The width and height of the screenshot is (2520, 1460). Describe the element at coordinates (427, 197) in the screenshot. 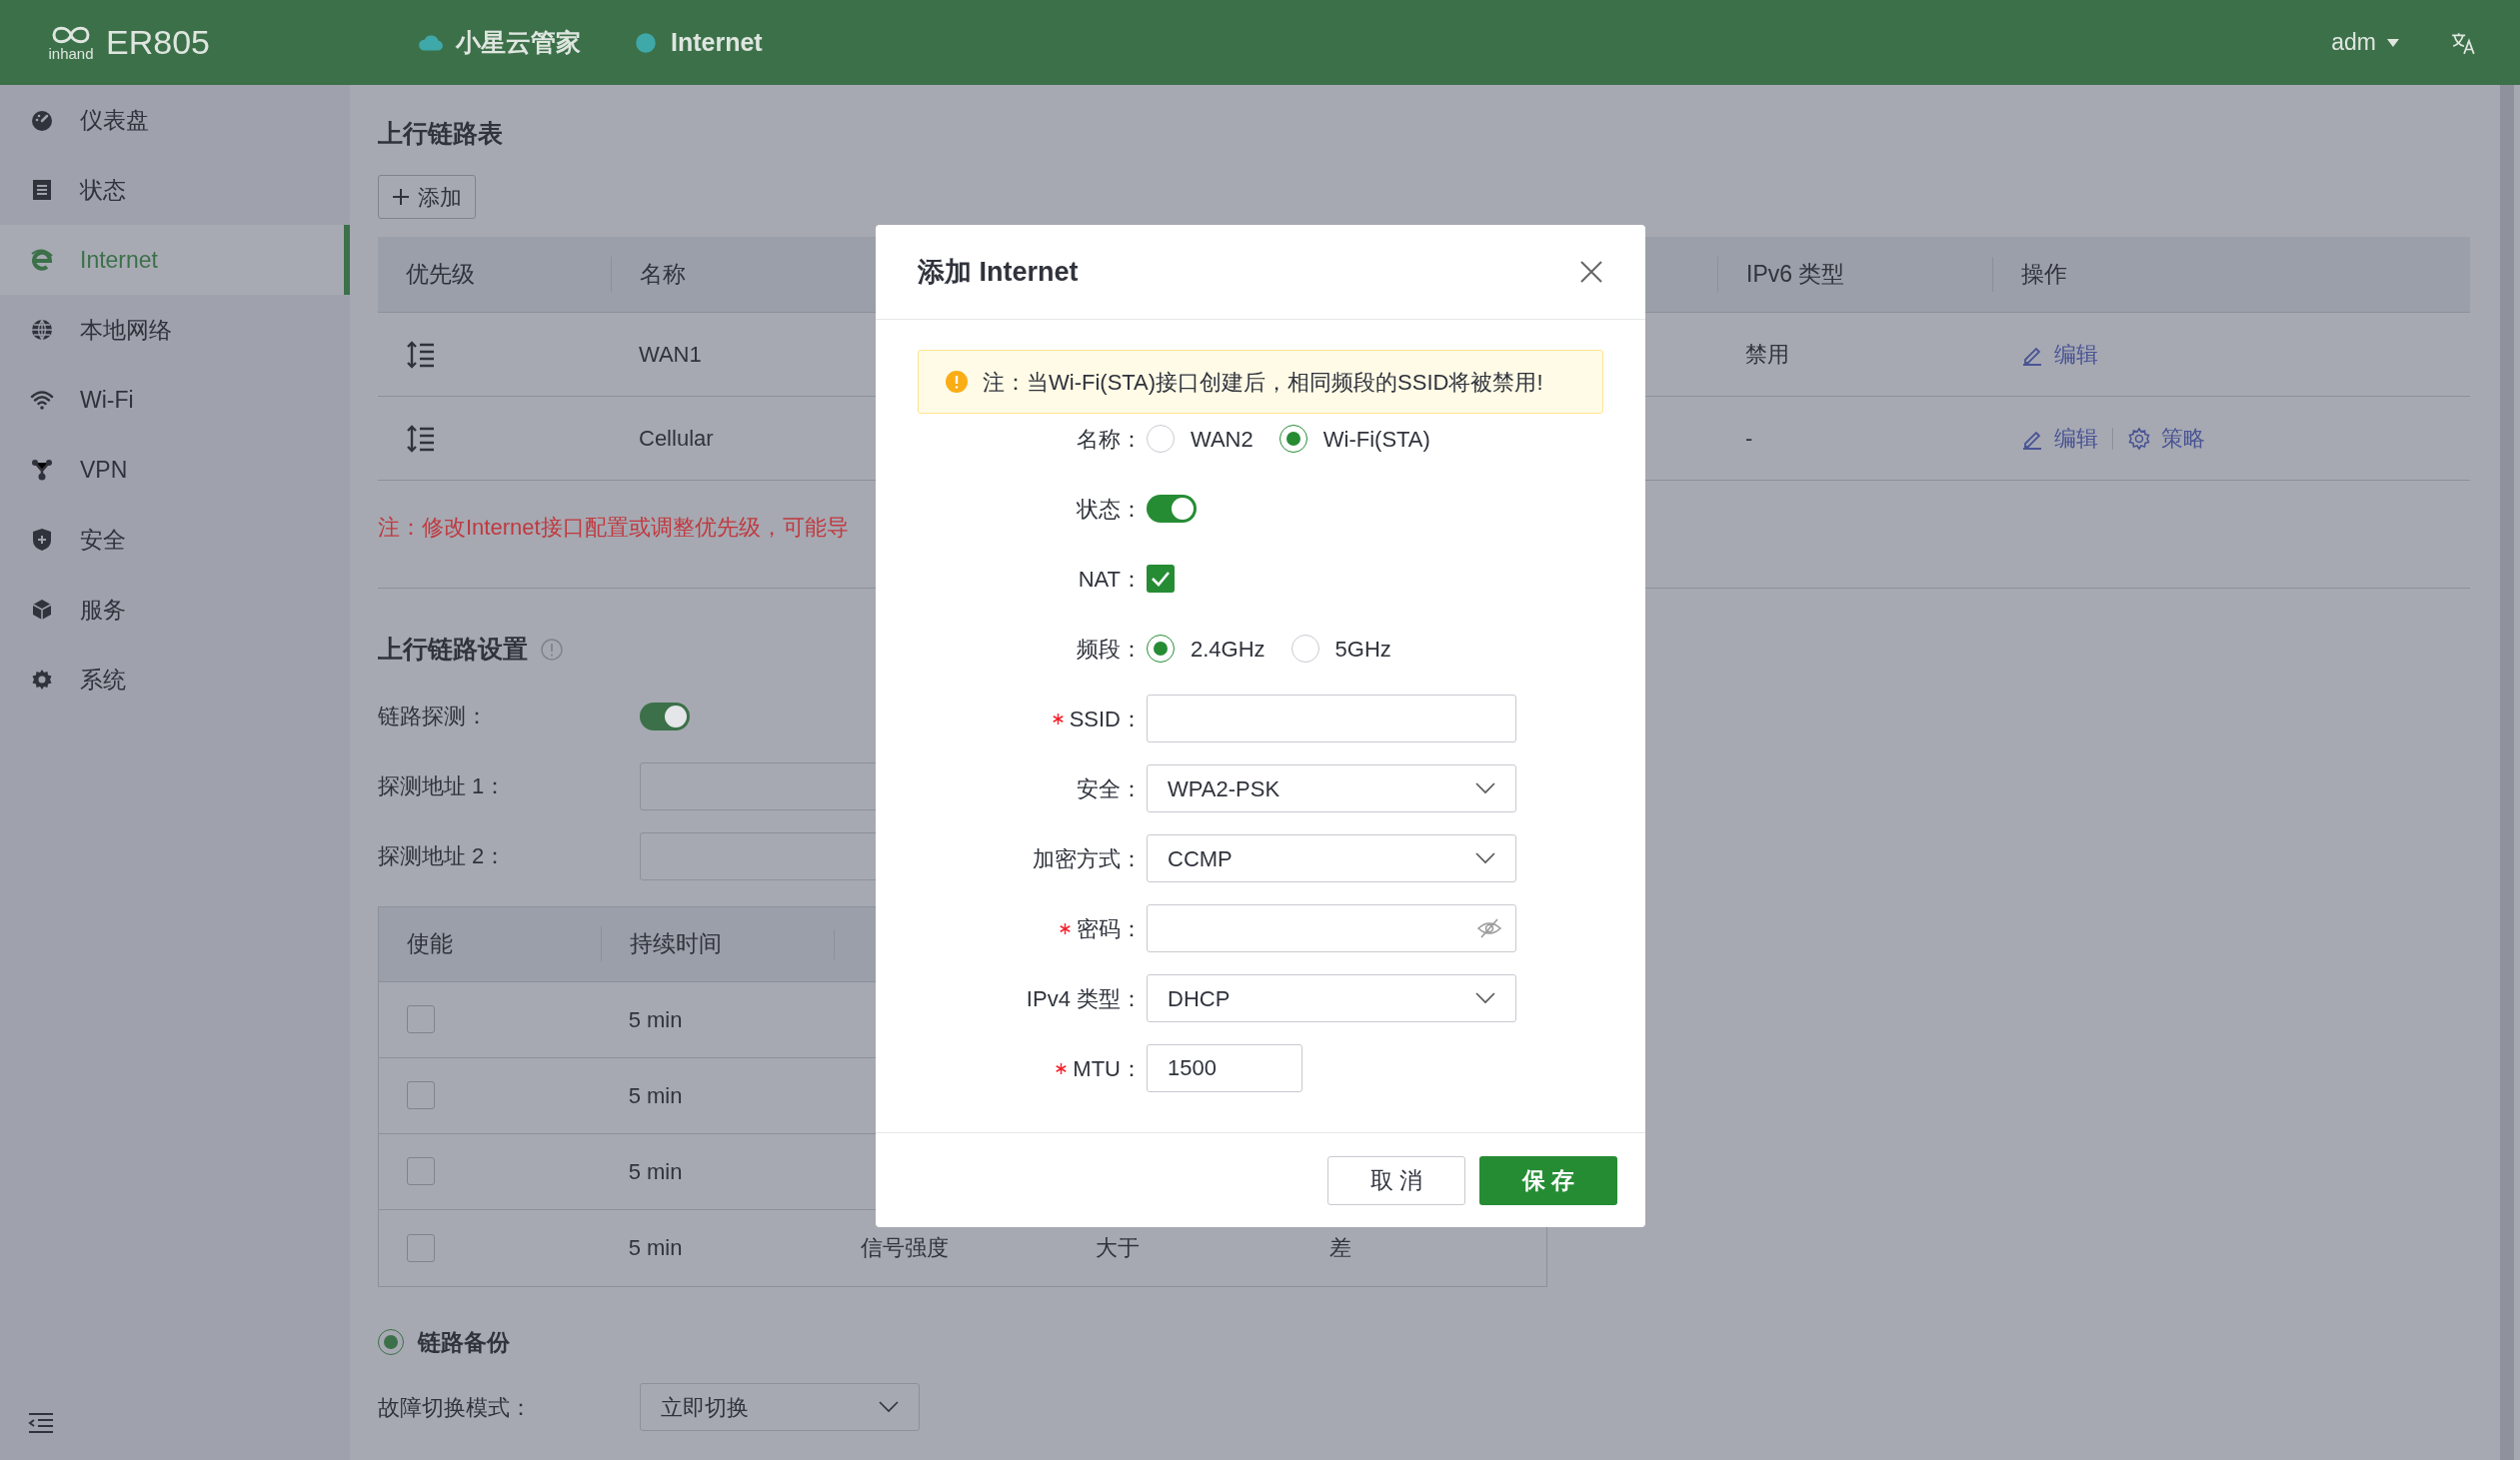

I see `add-button: 添加` at that location.